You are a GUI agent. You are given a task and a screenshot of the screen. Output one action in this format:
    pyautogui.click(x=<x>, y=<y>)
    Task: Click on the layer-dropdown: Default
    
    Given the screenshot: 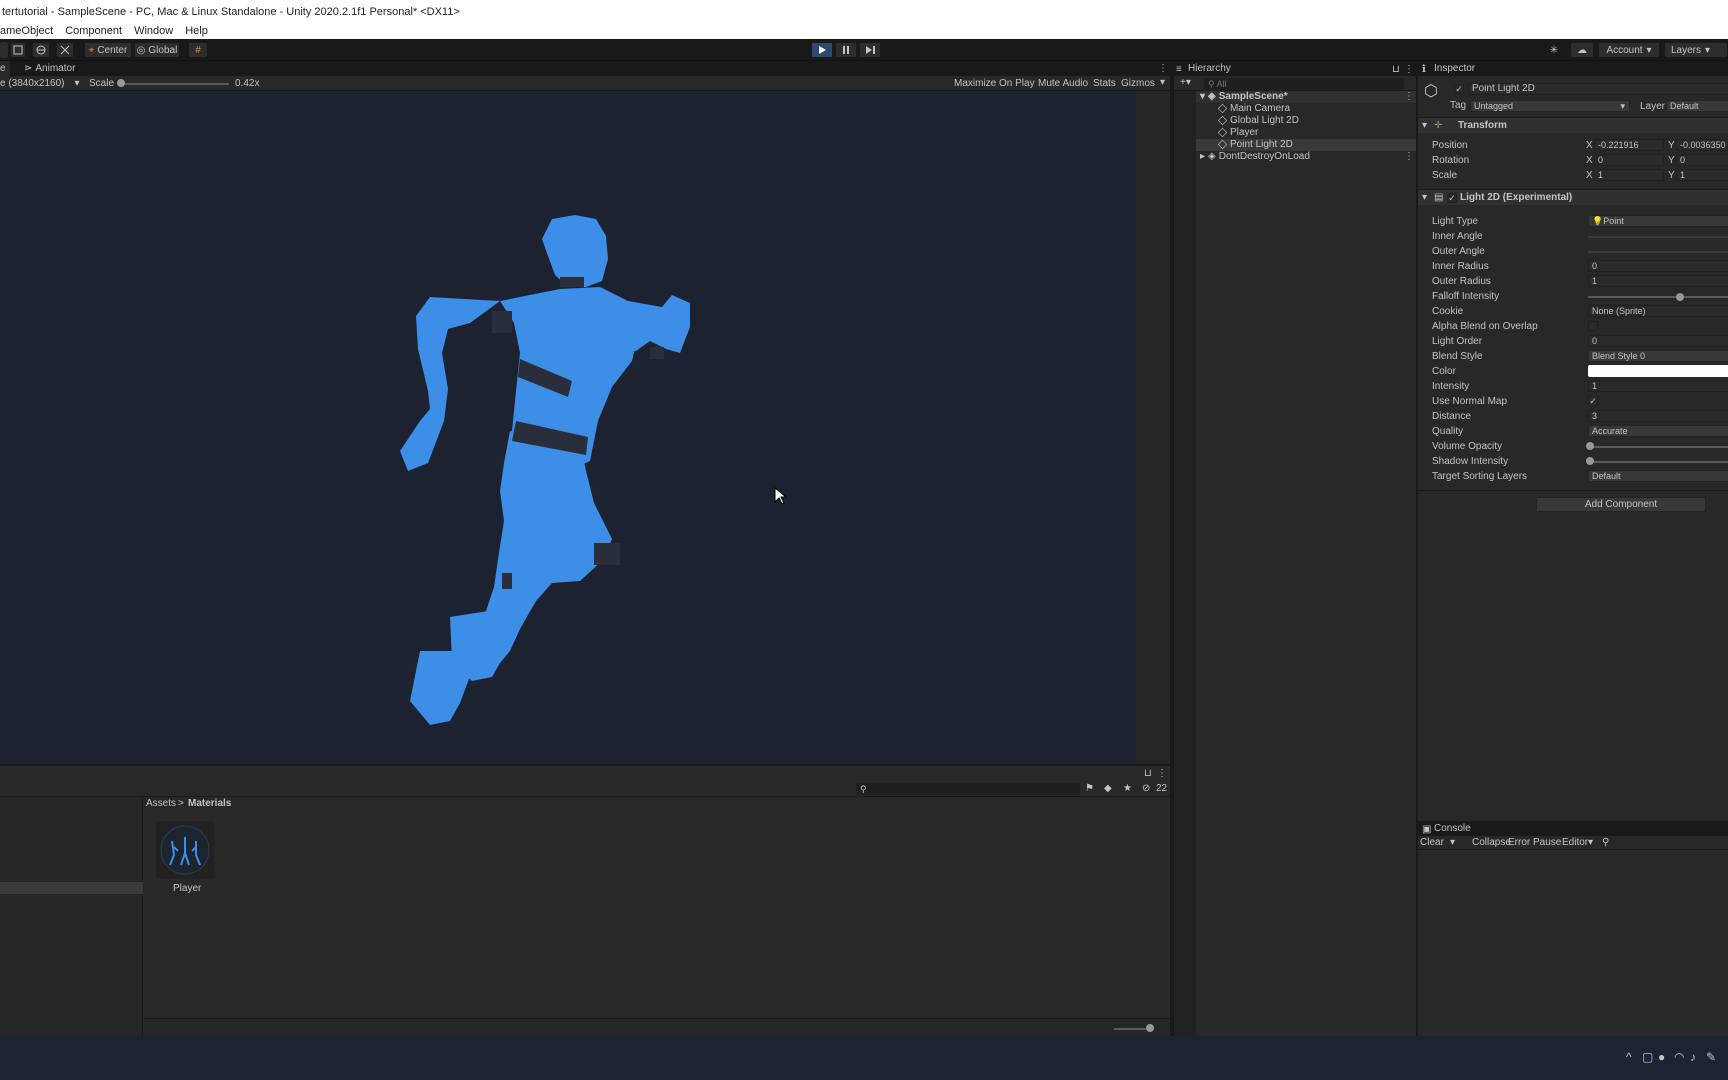 What is the action you would take?
    pyautogui.click(x=1697, y=106)
    